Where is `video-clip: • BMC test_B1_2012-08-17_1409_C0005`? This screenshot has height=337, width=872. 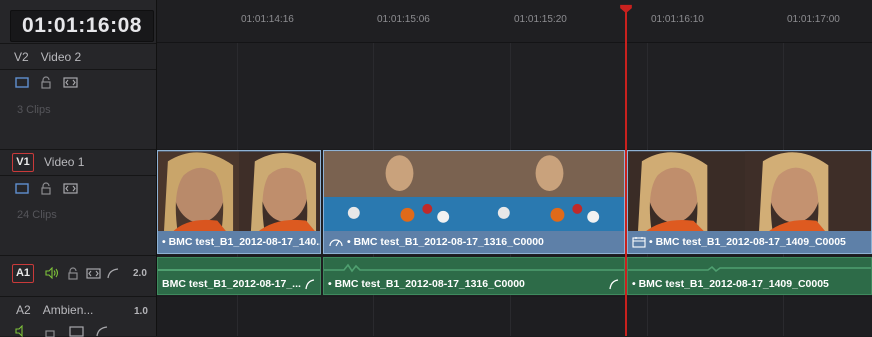 video-clip: • BMC test_B1_2012-08-17_1409_C0005 is located at coordinates (749, 202).